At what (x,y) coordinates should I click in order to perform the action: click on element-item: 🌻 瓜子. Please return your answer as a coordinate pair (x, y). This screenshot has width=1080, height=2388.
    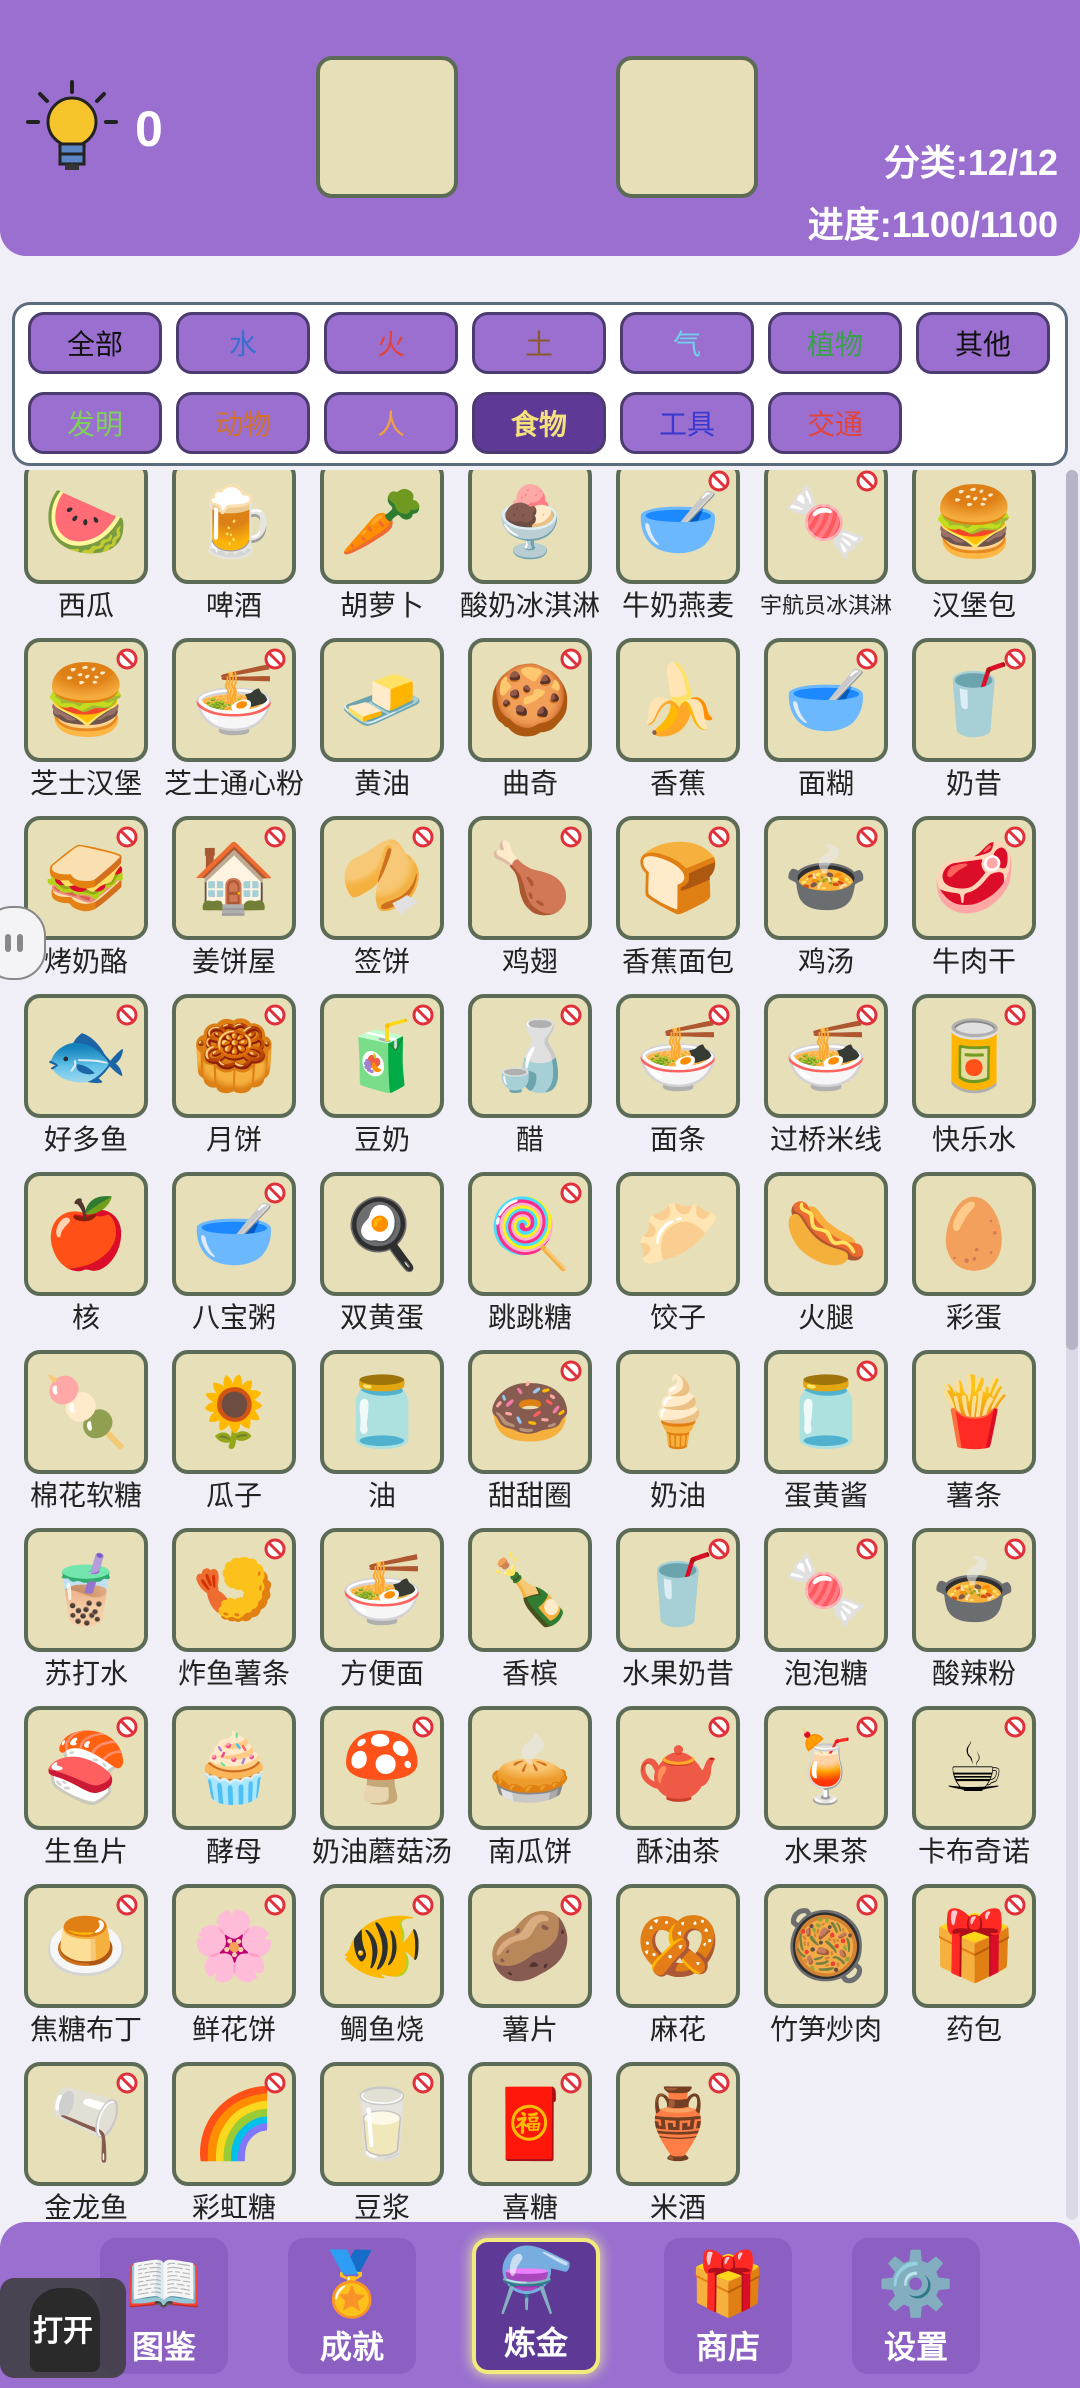
    Looking at the image, I should click on (234, 1439).